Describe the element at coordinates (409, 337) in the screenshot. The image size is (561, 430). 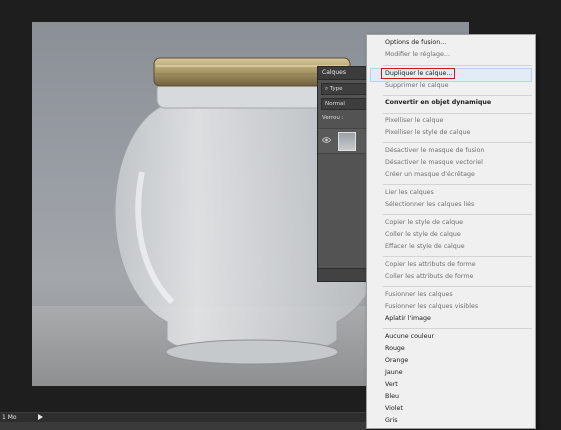
I see `menu-item-no-color: Aucune couleur` at that location.